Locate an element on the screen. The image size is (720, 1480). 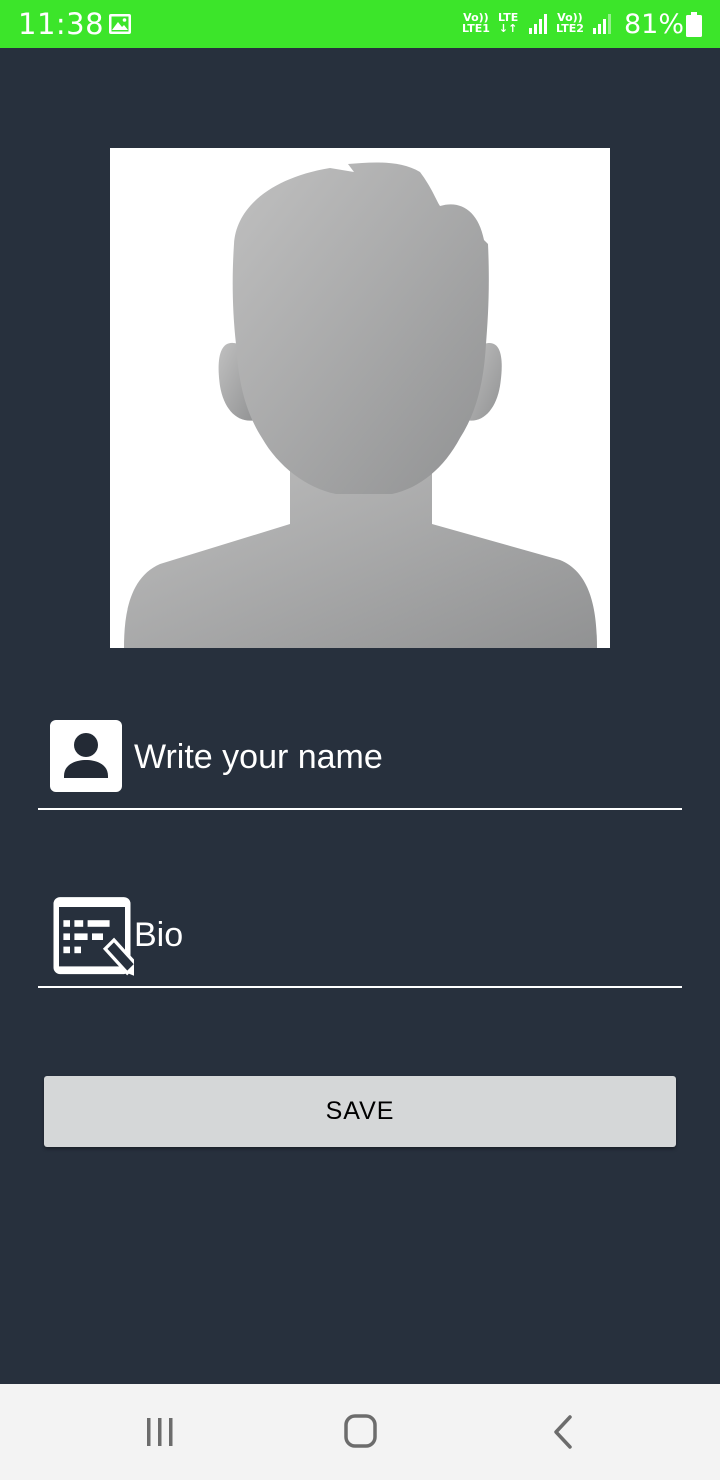
status-time: 11:38 is located at coordinates (61, 24).